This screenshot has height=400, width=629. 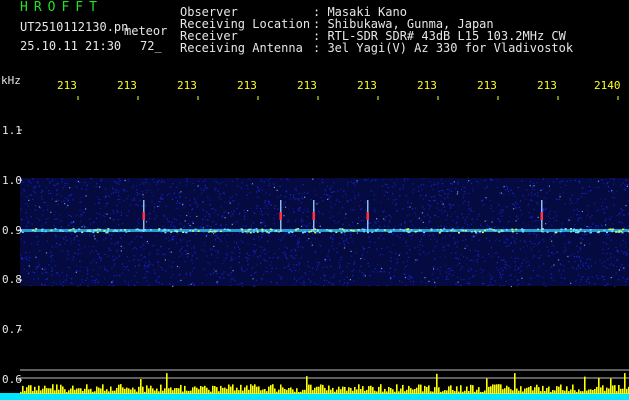 I want to click on x-tick: 213, so click(x=67, y=85).